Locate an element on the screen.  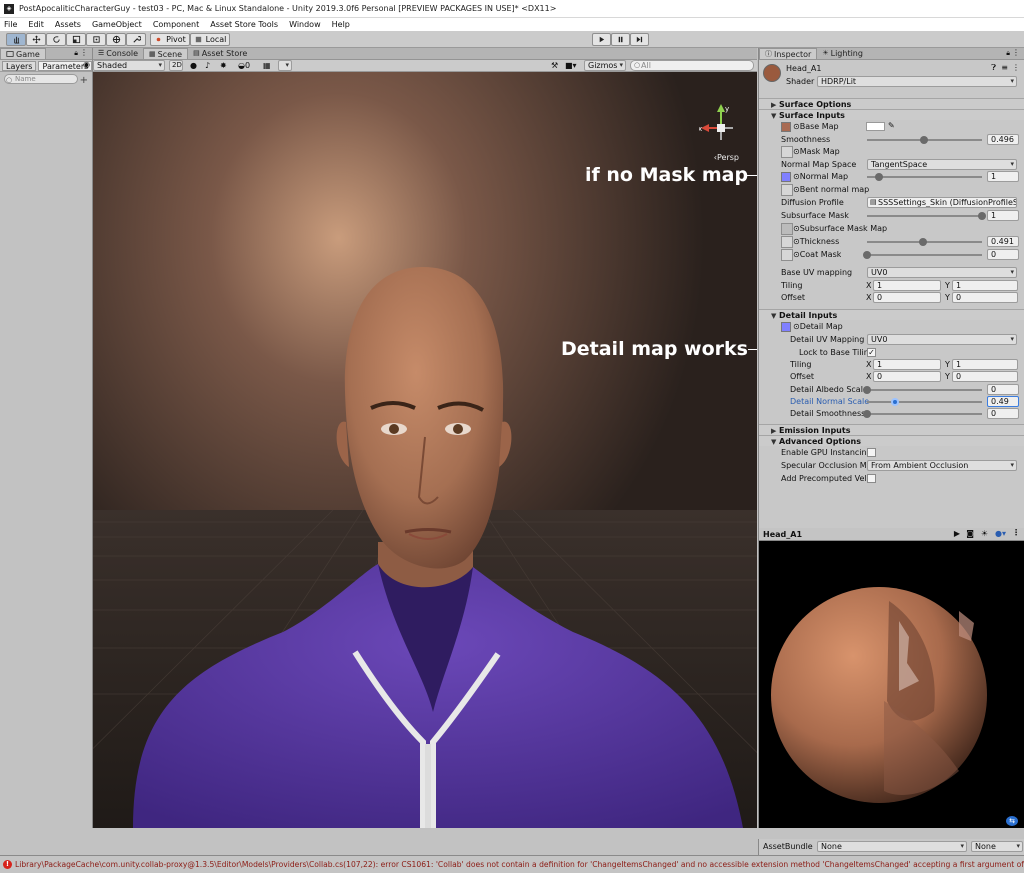
preview-menu-icon: ⋮ is located at coordinates (1016, 532).